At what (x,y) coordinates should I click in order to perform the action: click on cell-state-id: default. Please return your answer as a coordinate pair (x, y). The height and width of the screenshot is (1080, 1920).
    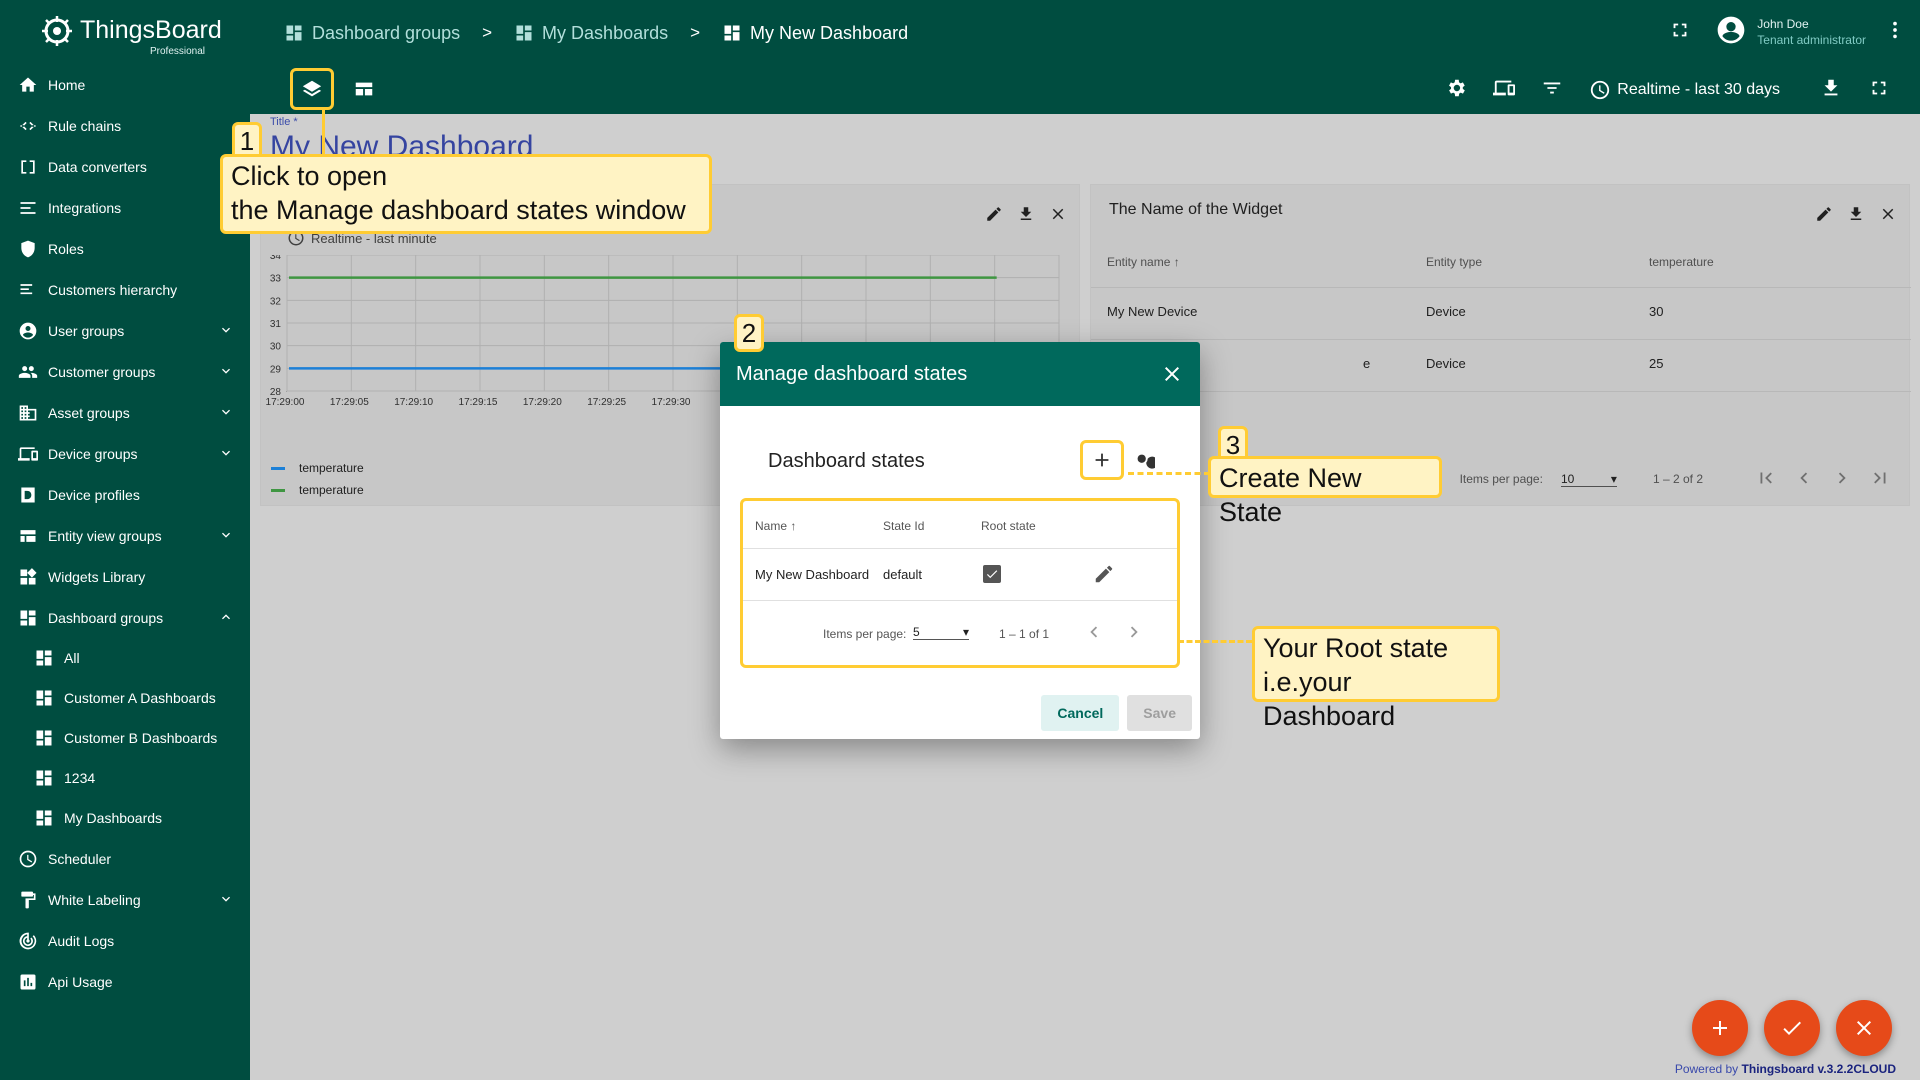
    Looking at the image, I should click on (903, 574).